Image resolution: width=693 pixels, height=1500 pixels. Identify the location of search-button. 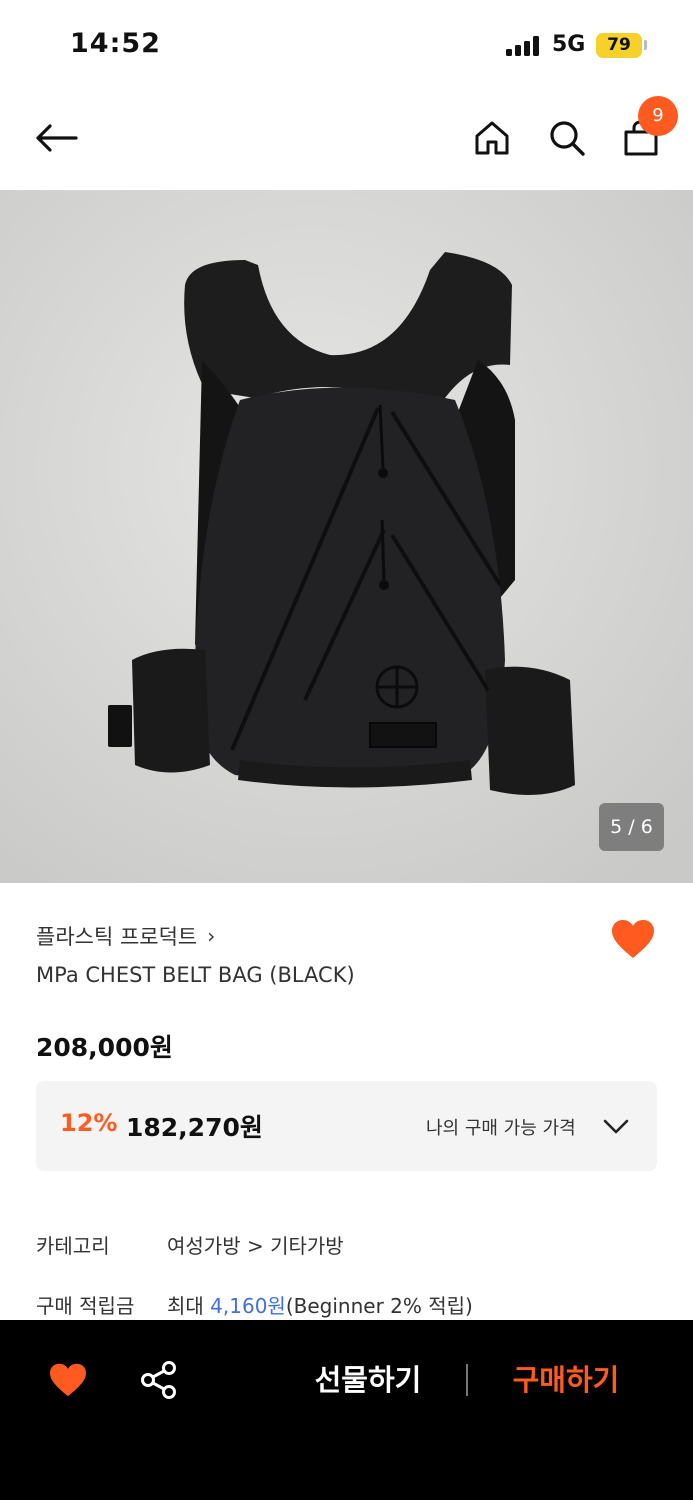
(567, 138).